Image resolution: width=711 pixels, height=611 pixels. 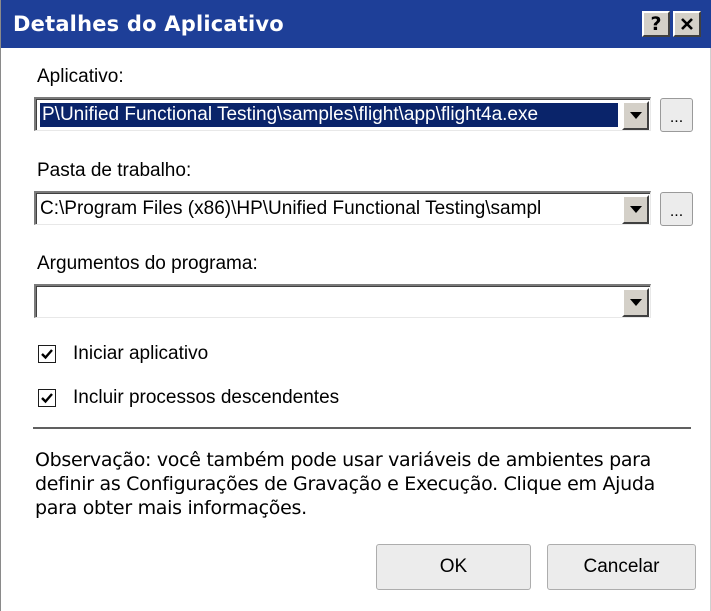 What do you see at coordinates (114, 170) in the screenshot?
I see `working-folder-label: Pasta de trabalho:` at bounding box center [114, 170].